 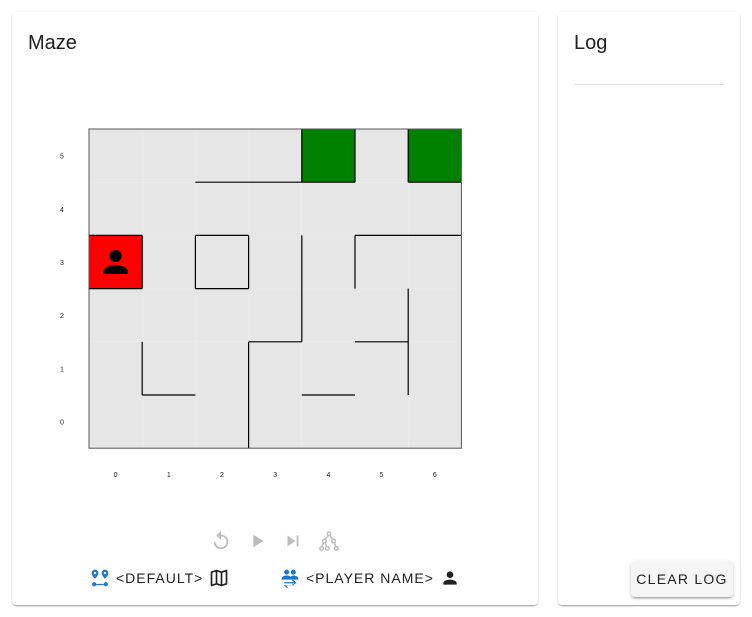 I want to click on step-icon, so click(x=293, y=541).